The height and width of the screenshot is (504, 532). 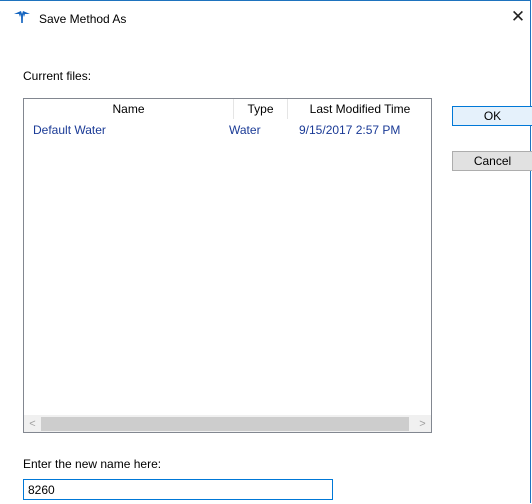 I want to click on cancel-button: Cancel, so click(x=492, y=161).